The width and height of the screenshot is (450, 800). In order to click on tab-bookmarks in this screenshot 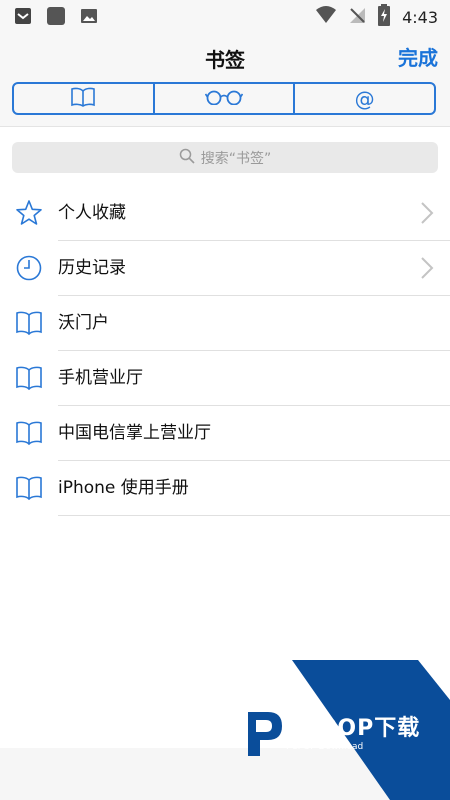, I will do `click(84, 98)`.